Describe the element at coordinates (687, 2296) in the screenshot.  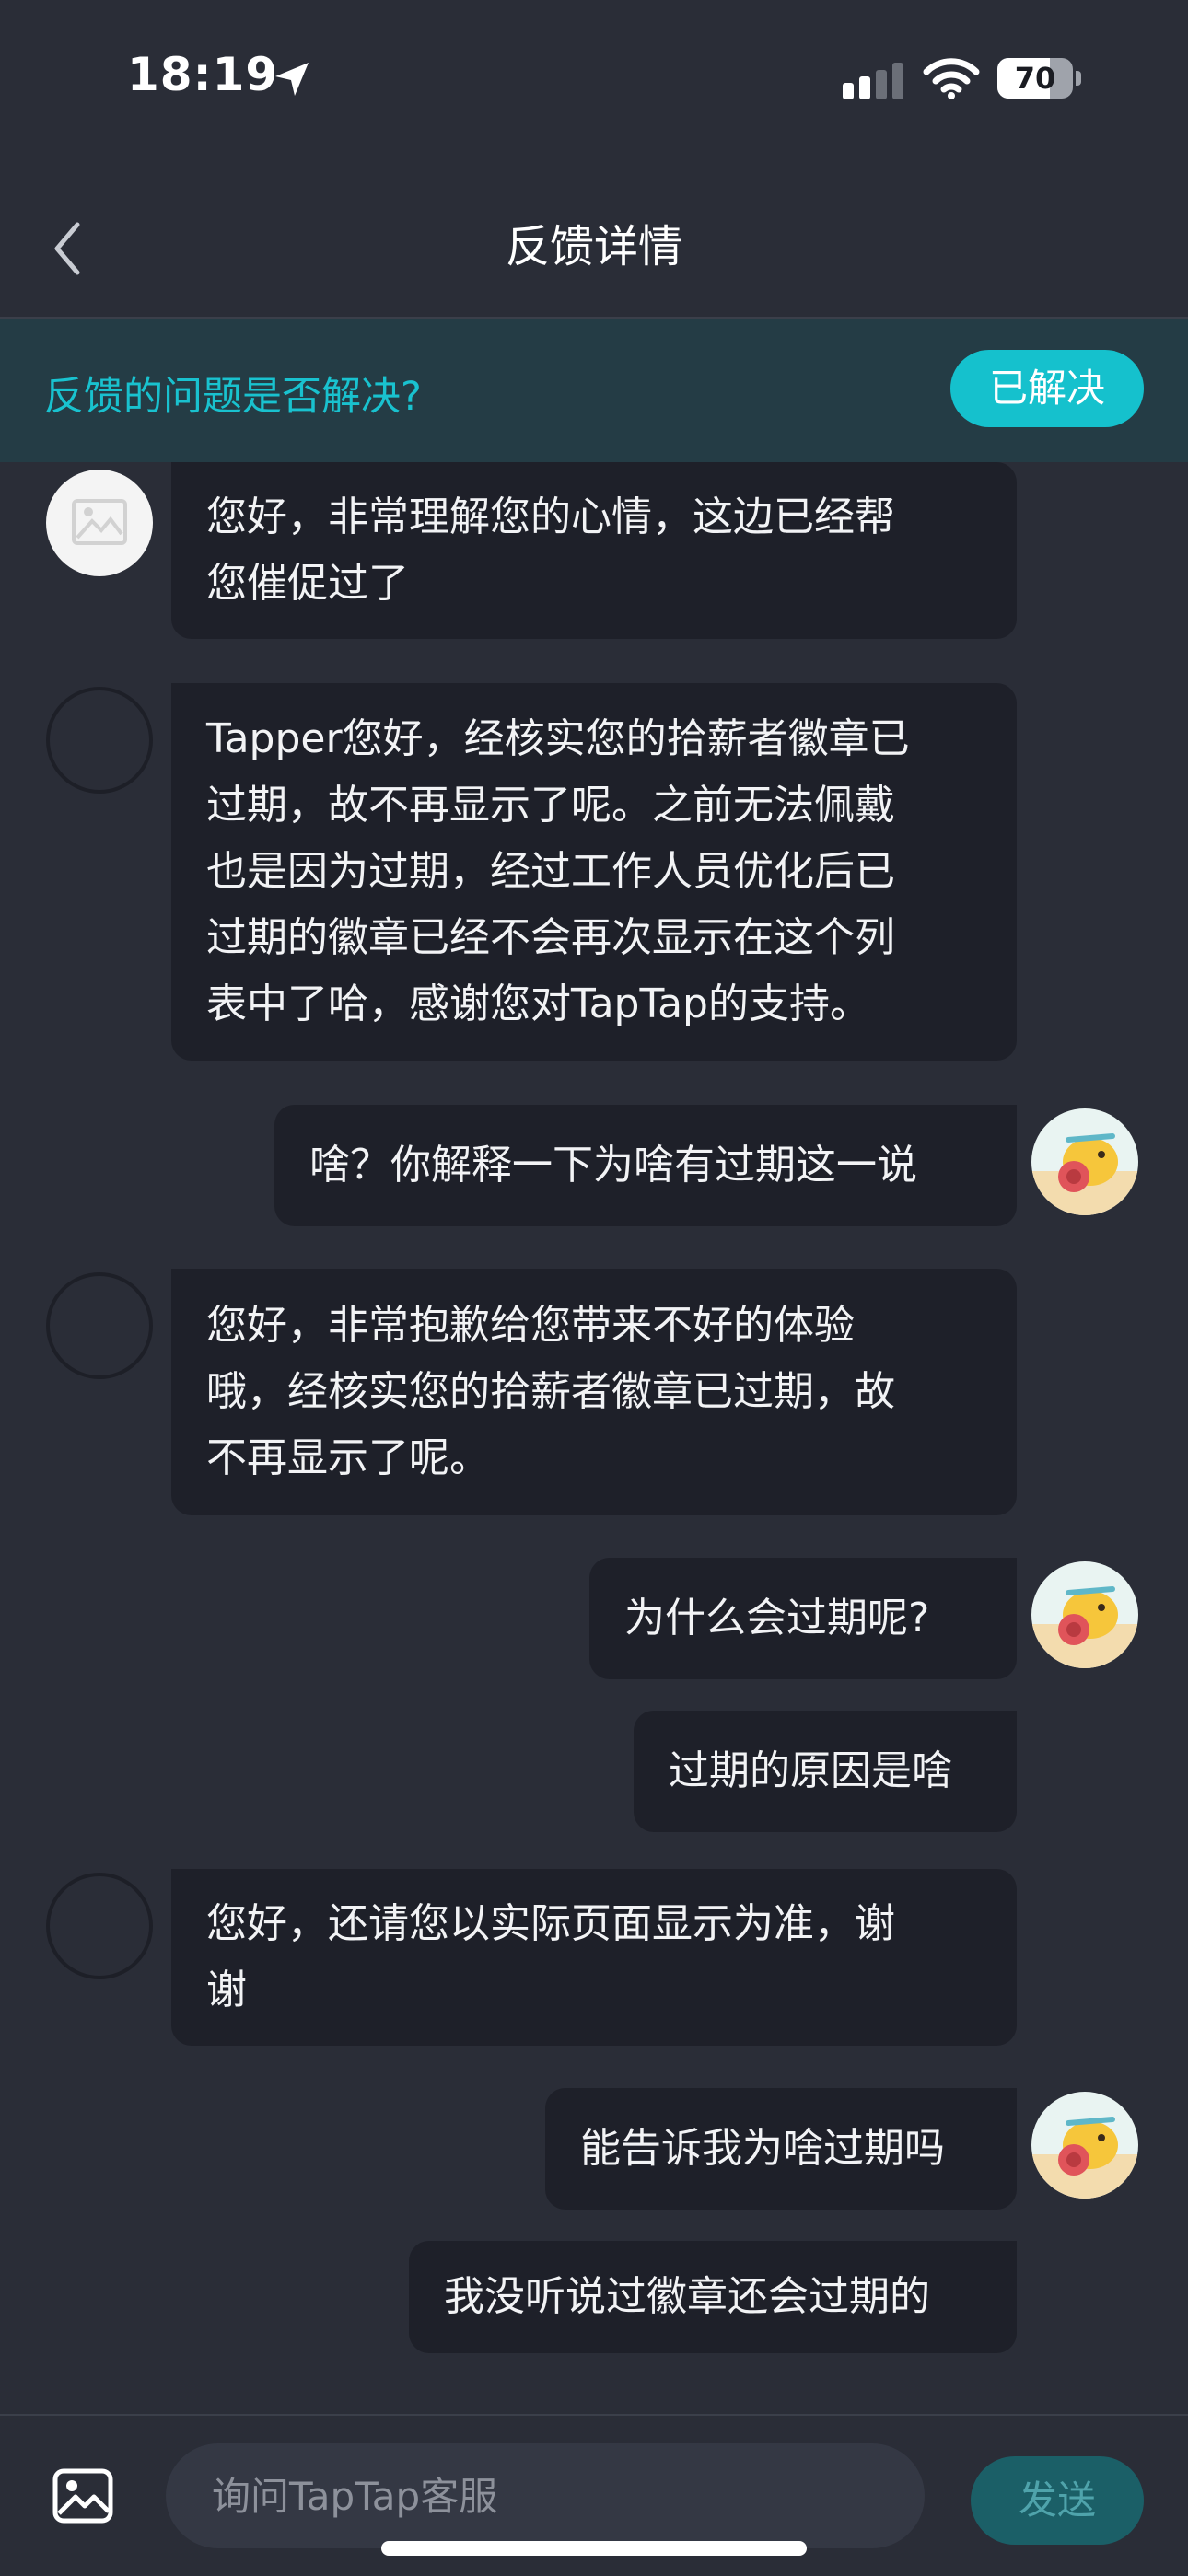
I see `message-line: 我没听说过徽章还会过期的` at that location.